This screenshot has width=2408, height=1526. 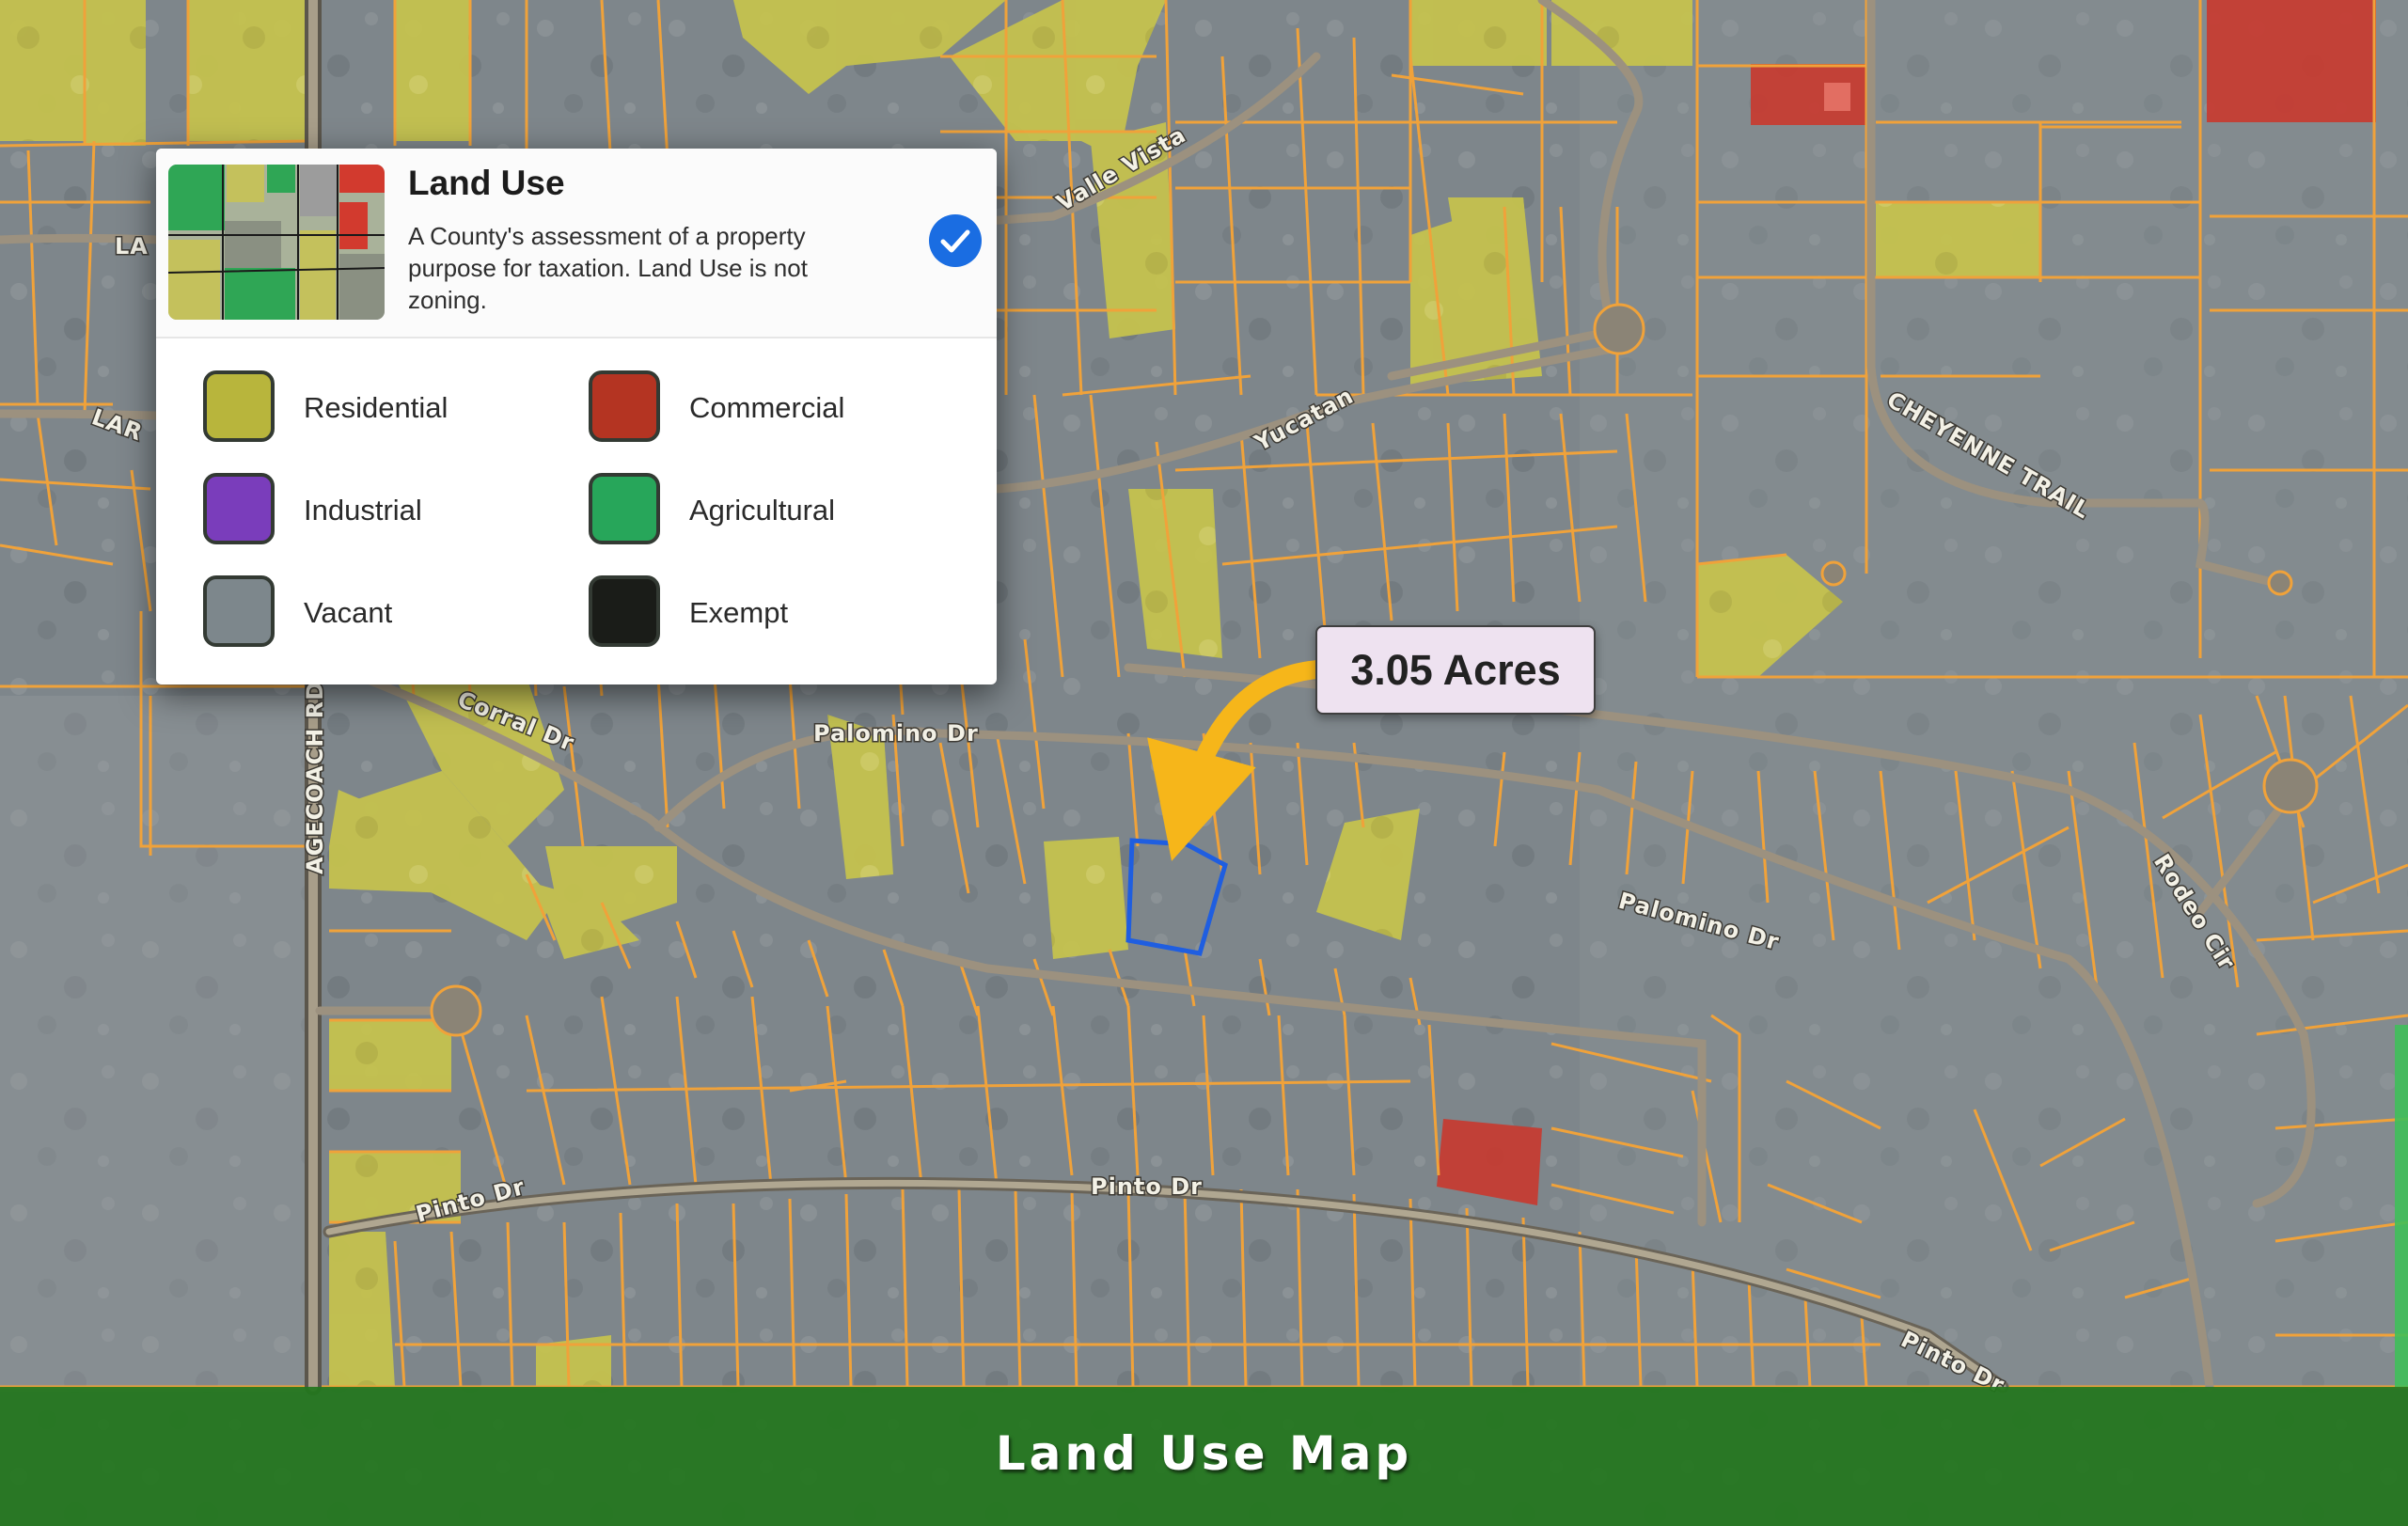 I want to click on banner-title: Land Use Map, so click(x=1204, y=1453).